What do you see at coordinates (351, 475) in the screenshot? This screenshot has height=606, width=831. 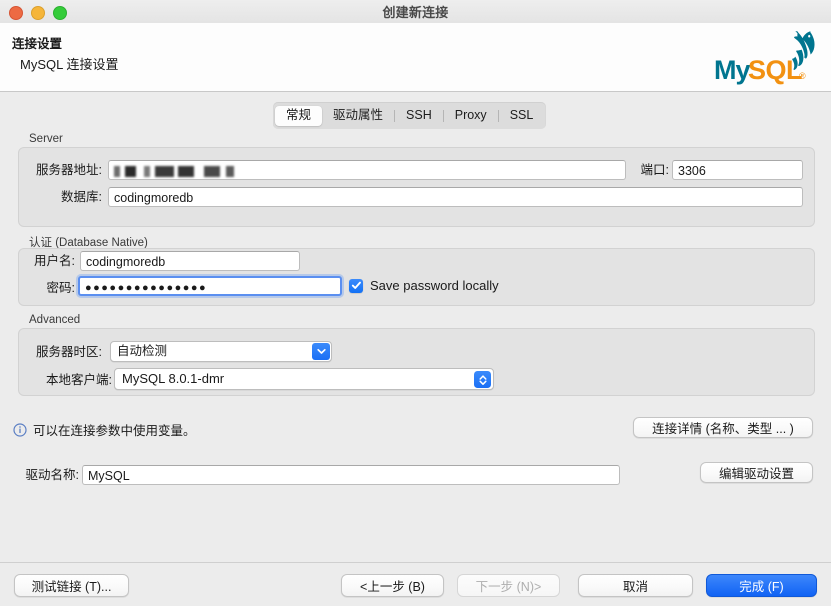 I see `driver-name-input: MySQL` at bounding box center [351, 475].